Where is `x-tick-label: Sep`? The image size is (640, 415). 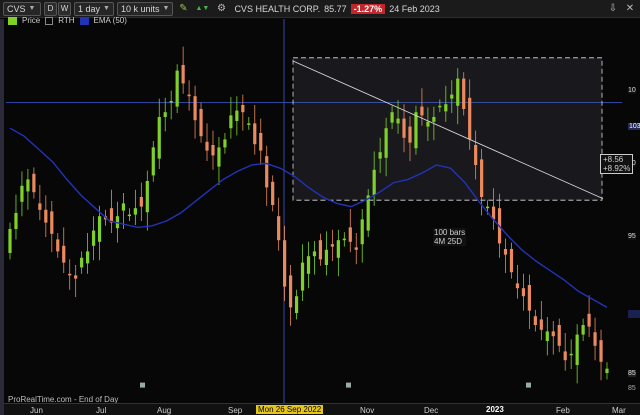 x-tick-label: Sep is located at coordinates (235, 410).